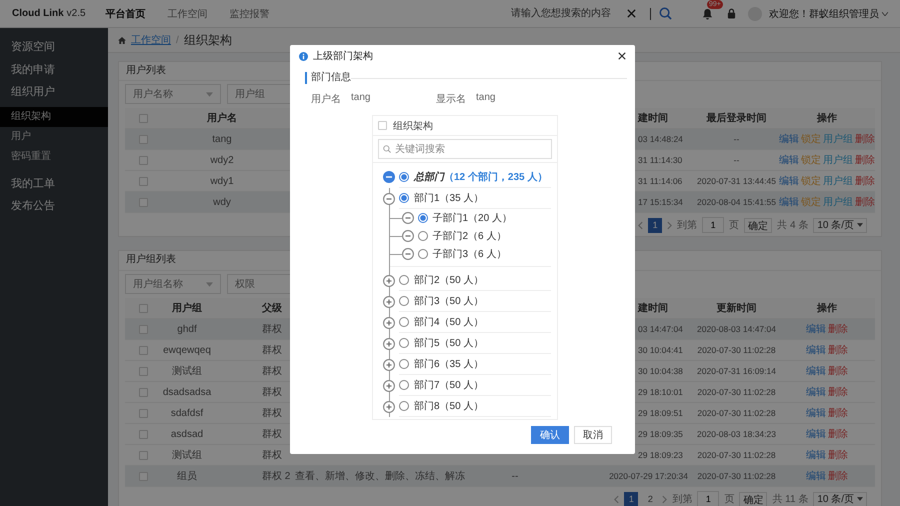 Image resolution: width=900 pixels, height=506 pixels. I want to click on checkbox-label: 组织架构, so click(413, 126).